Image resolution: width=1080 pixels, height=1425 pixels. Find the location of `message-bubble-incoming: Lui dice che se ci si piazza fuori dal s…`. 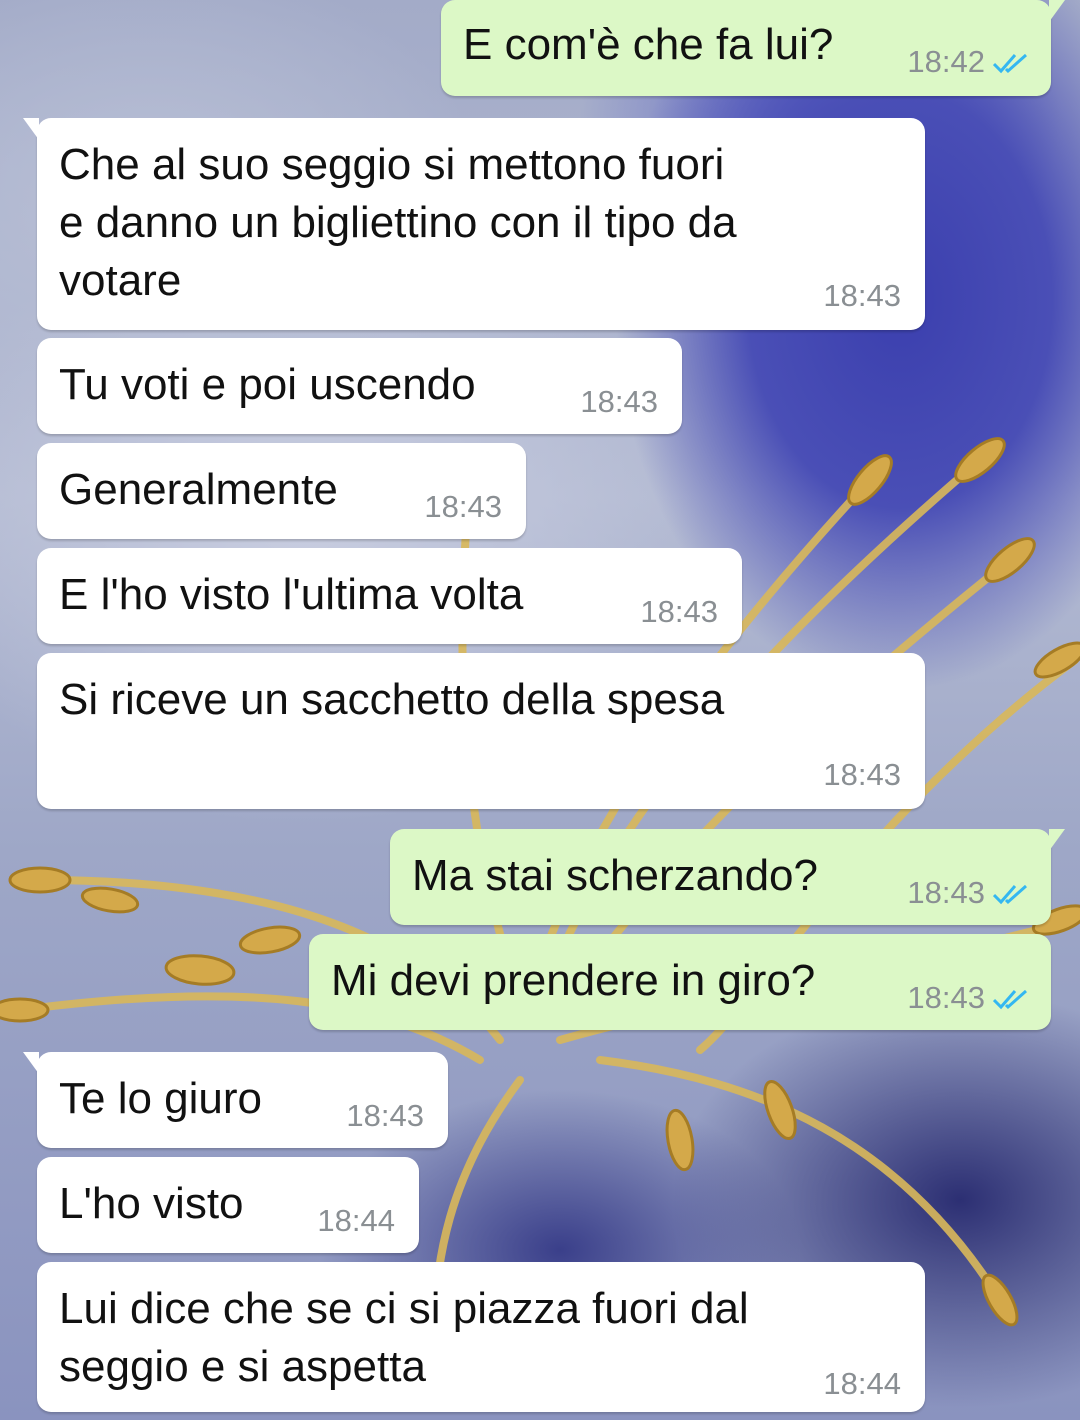

message-bubble-incoming: Lui dice che se ci si piazza fuori dal s… is located at coordinates (481, 1337).